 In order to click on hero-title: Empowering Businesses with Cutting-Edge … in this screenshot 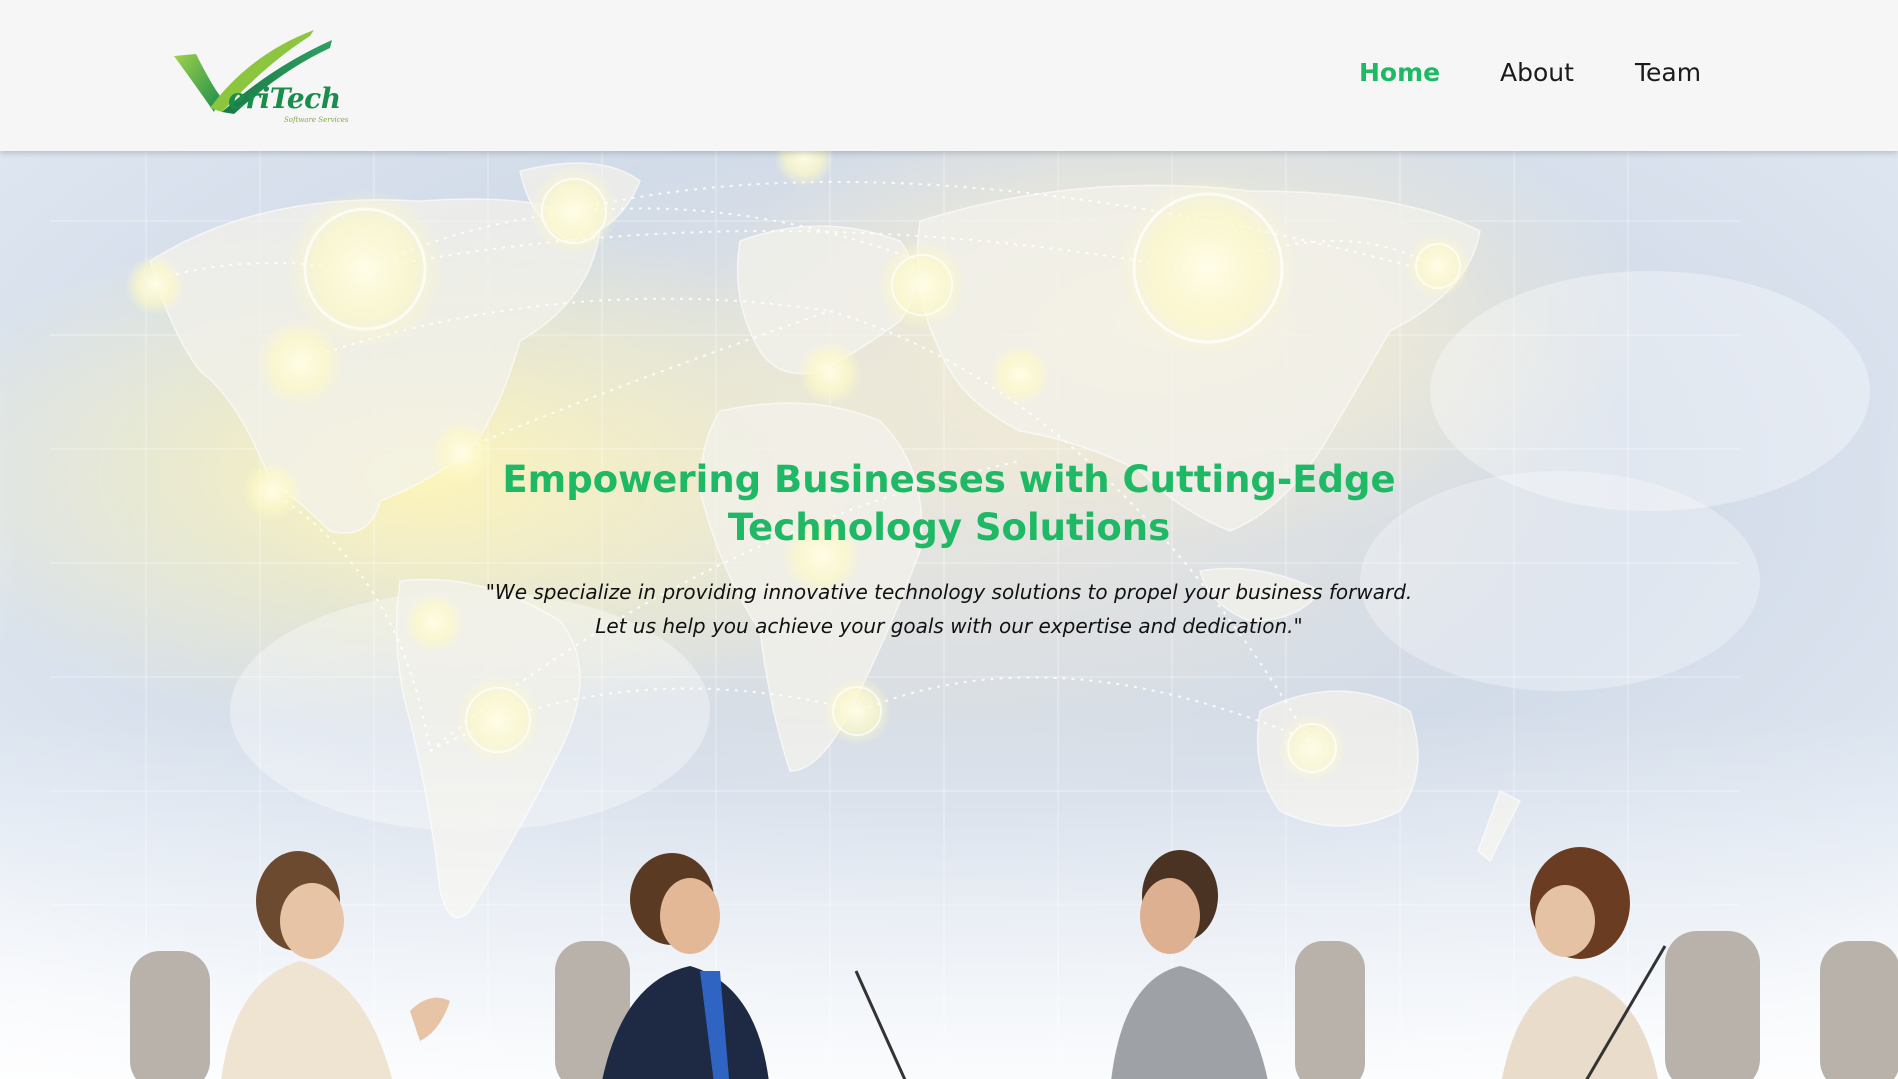, I will do `click(949, 503)`.